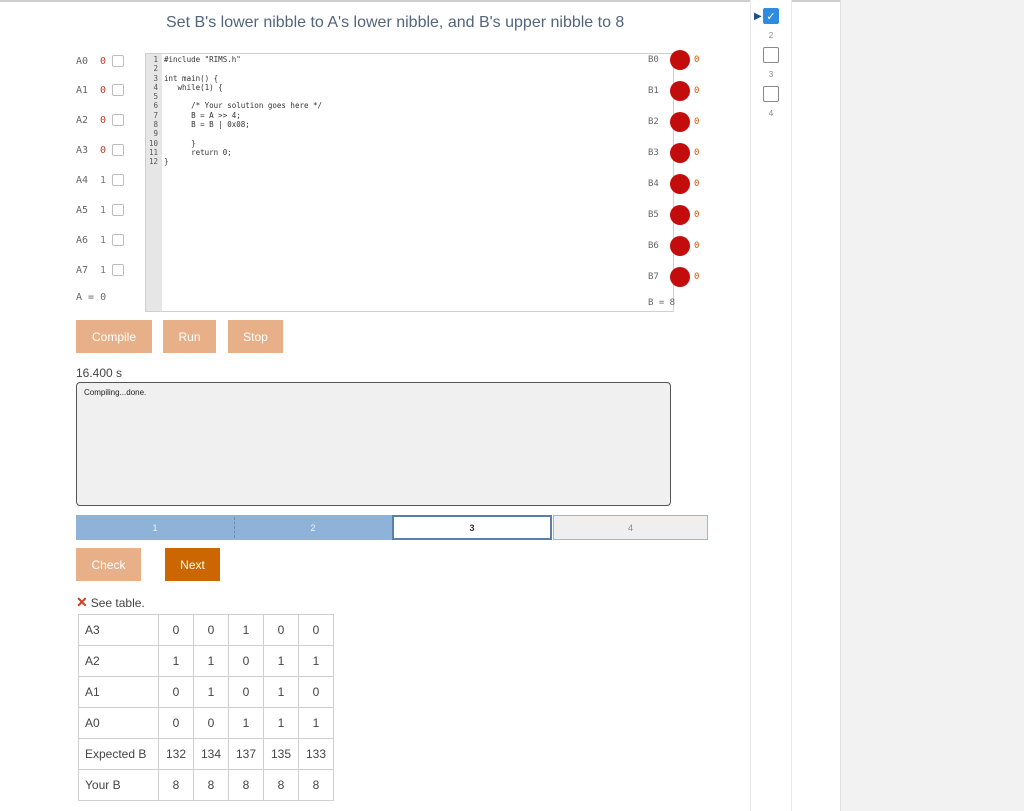 The width and height of the screenshot is (1024, 811). Describe the element at coordinates (192, 564) in the screenshot. I see `next-button: Next` at that location.